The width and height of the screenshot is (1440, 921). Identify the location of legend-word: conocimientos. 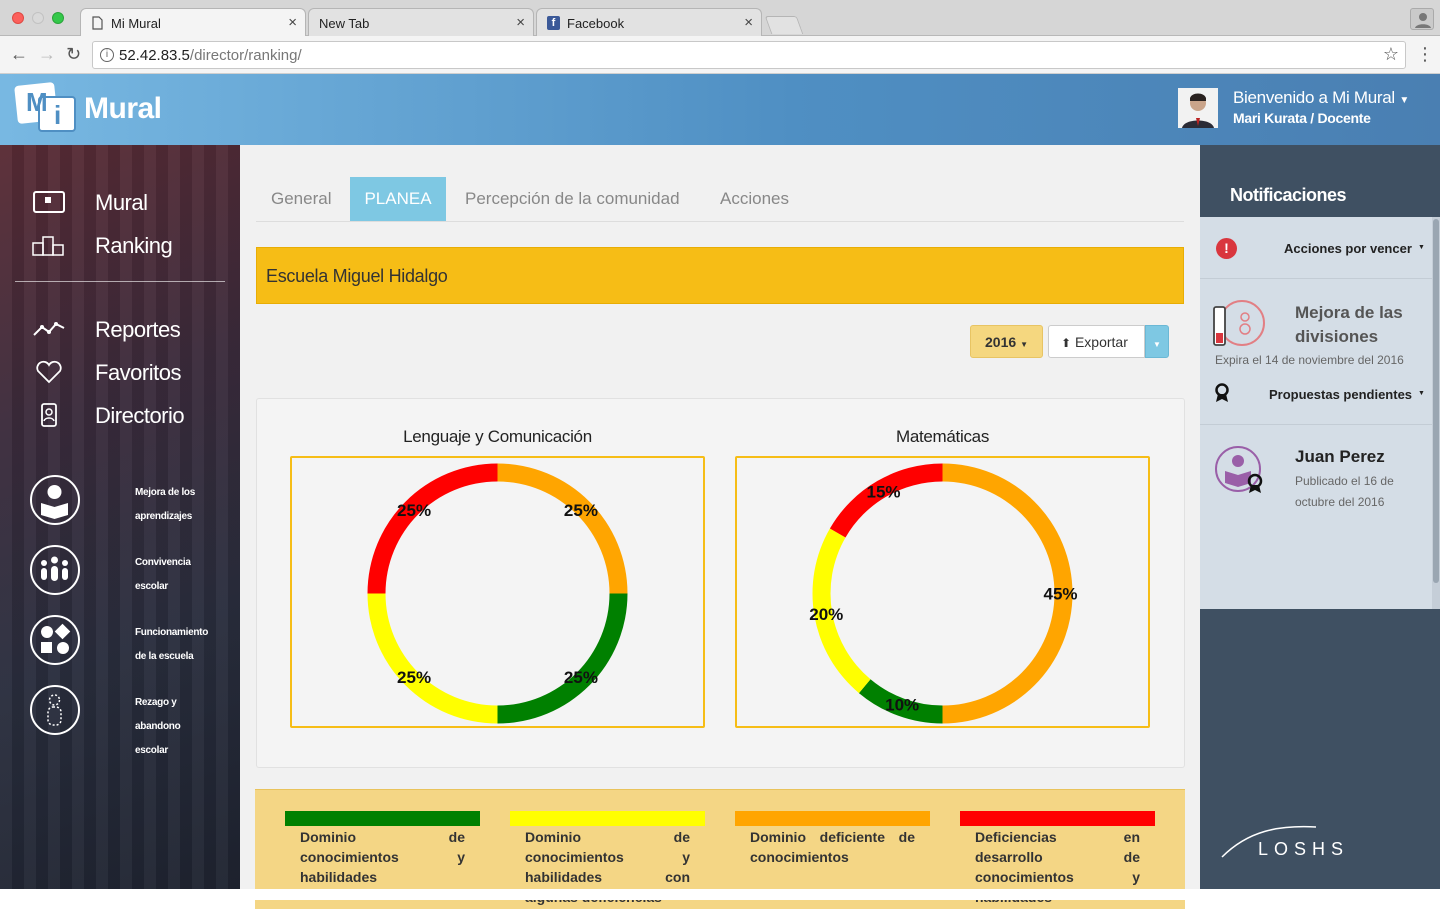
(349, 857).